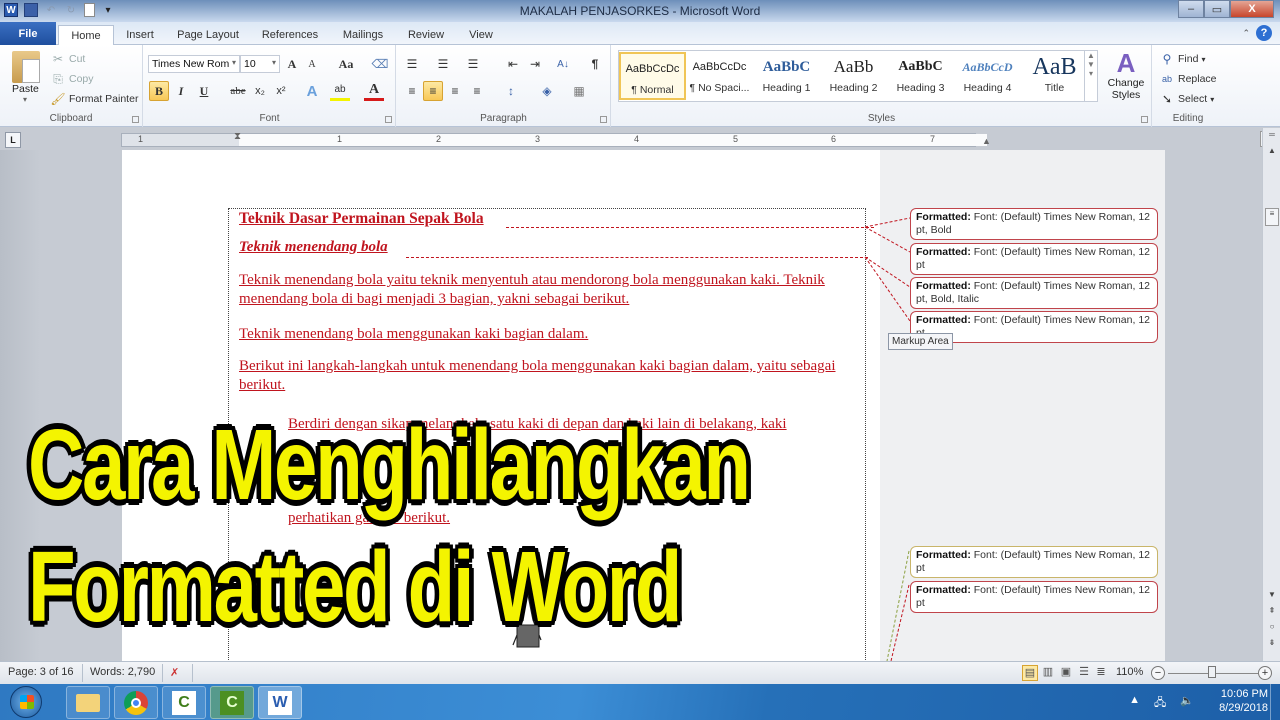 The image size is (1280, 720). I want to click on shading-button: ◈, so click(547, 91).